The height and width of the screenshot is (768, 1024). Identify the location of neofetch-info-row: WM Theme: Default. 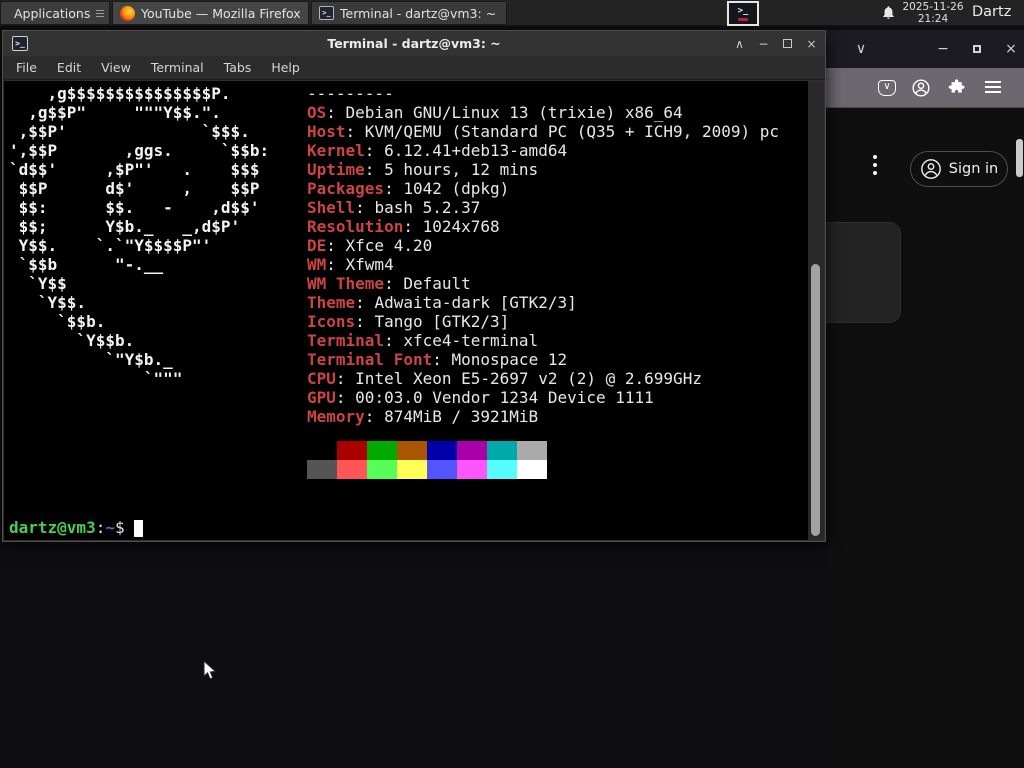
(389, 283).